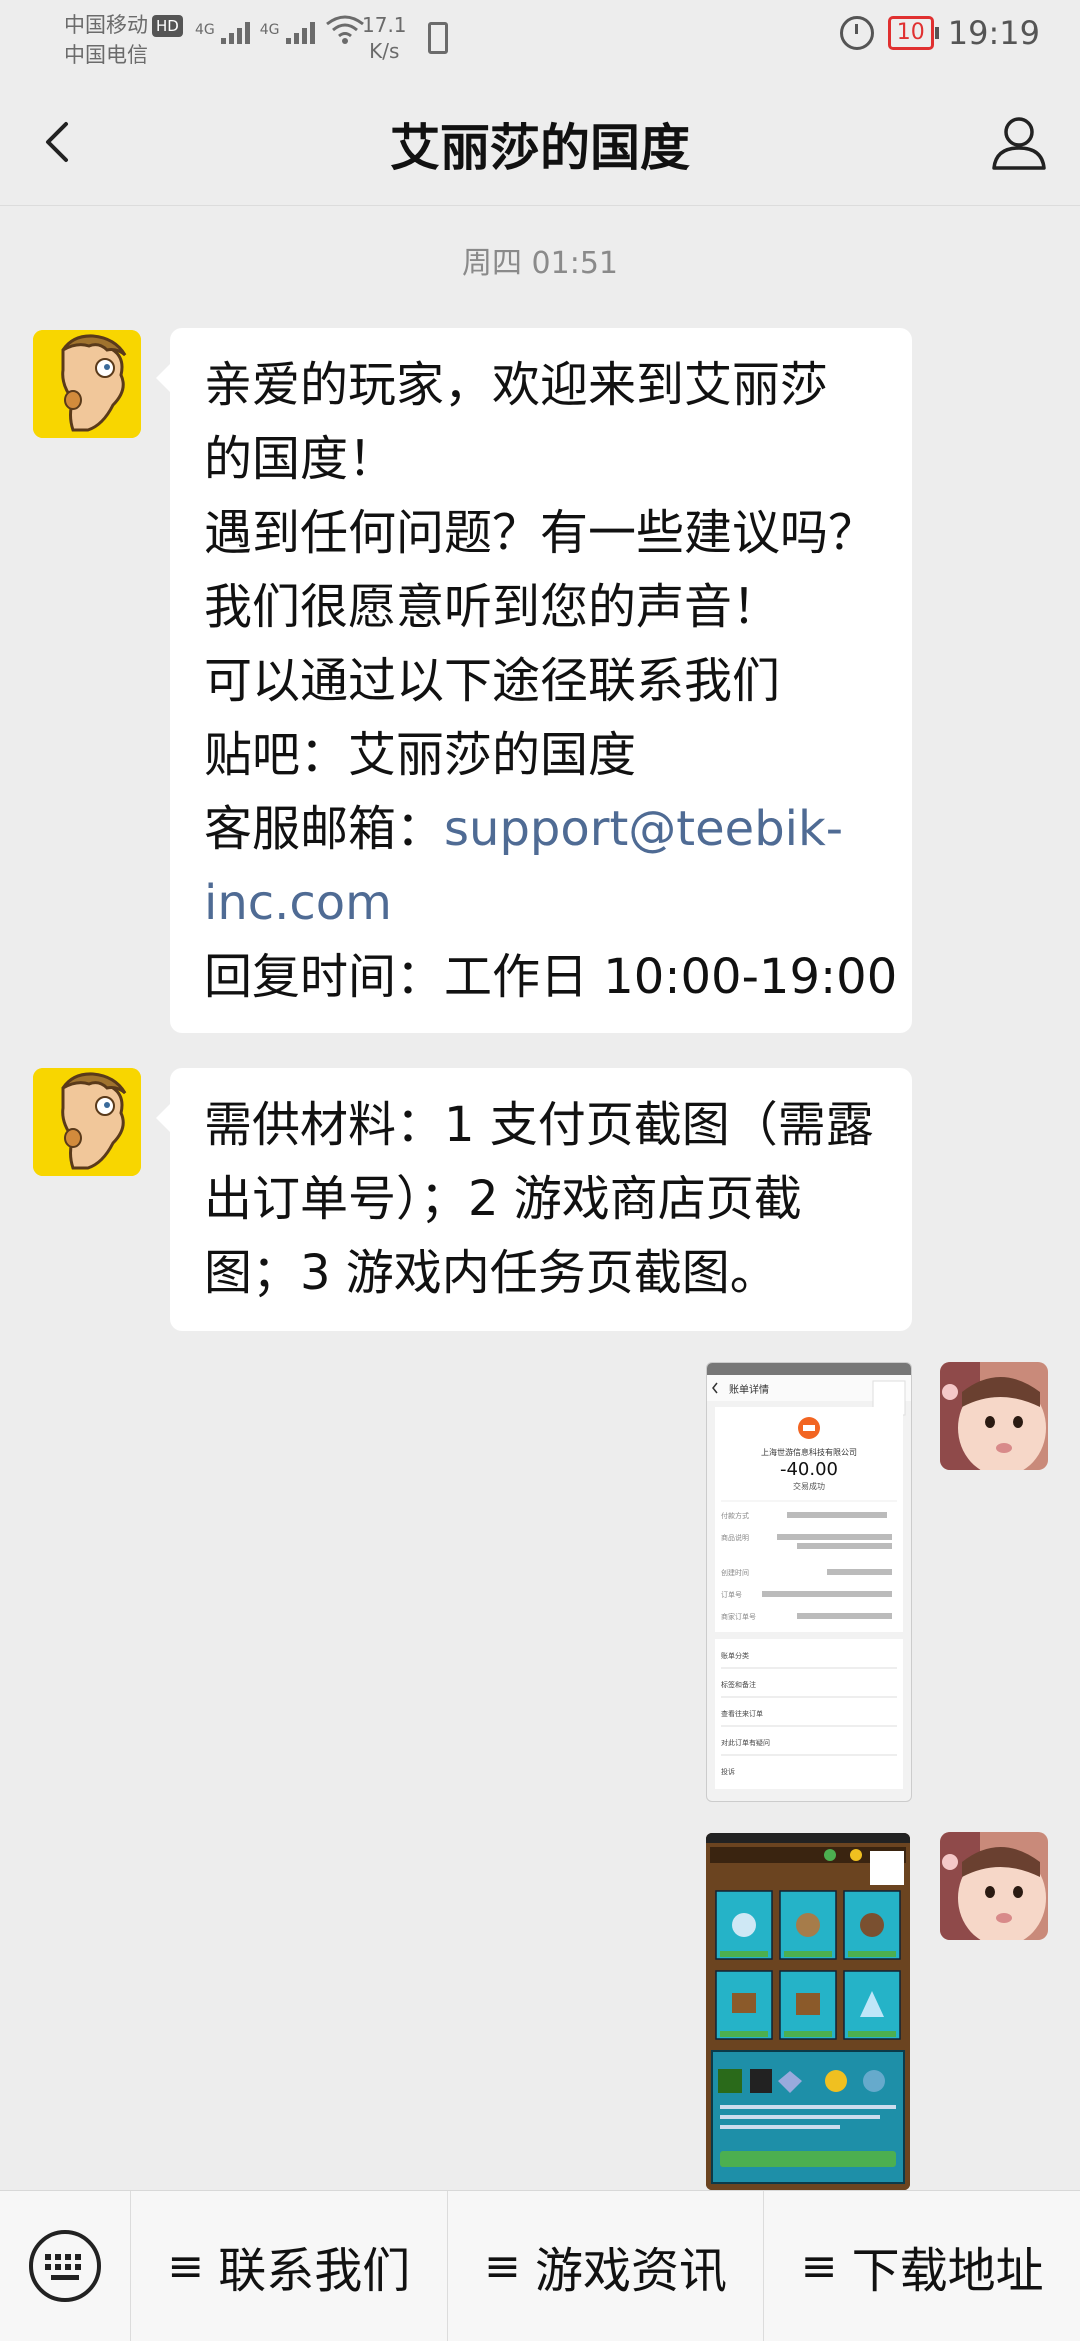 This screenshot has width=1080, height=2341. I want to click on network-type-2: 4G, so click(269, 30).